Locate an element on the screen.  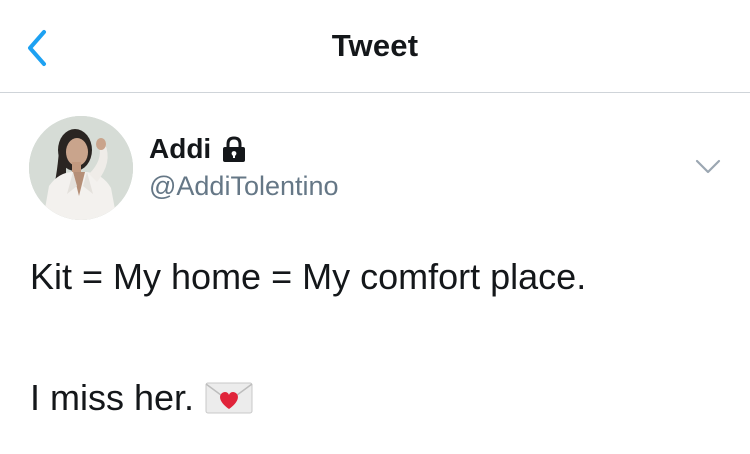
lock-icon is located at coordinates (234, 149).